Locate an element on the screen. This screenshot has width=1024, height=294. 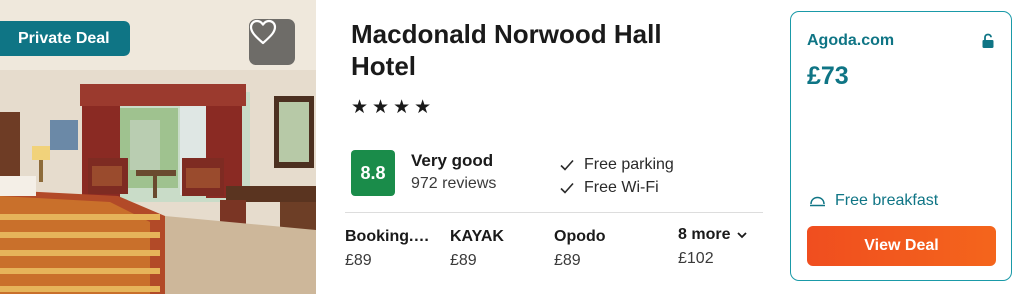
provider-name: Opodo is located at coordinates (580, 236).